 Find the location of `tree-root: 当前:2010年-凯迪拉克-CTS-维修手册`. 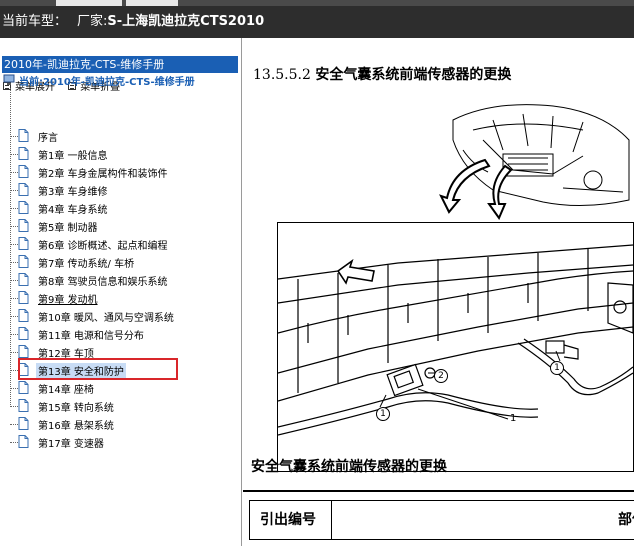

tree-root: 当前:2010年-凯迪拉克-CTS-维修手册 is located at coordinates (99, 80).